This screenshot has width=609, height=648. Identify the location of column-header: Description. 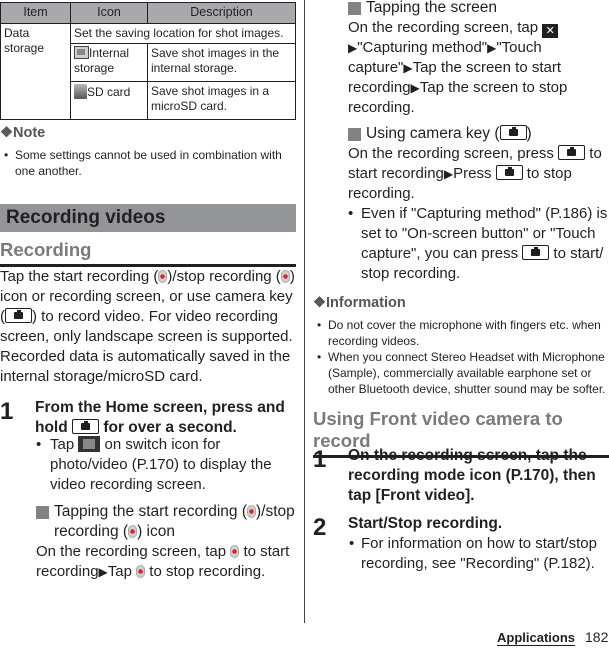
(221, 13).